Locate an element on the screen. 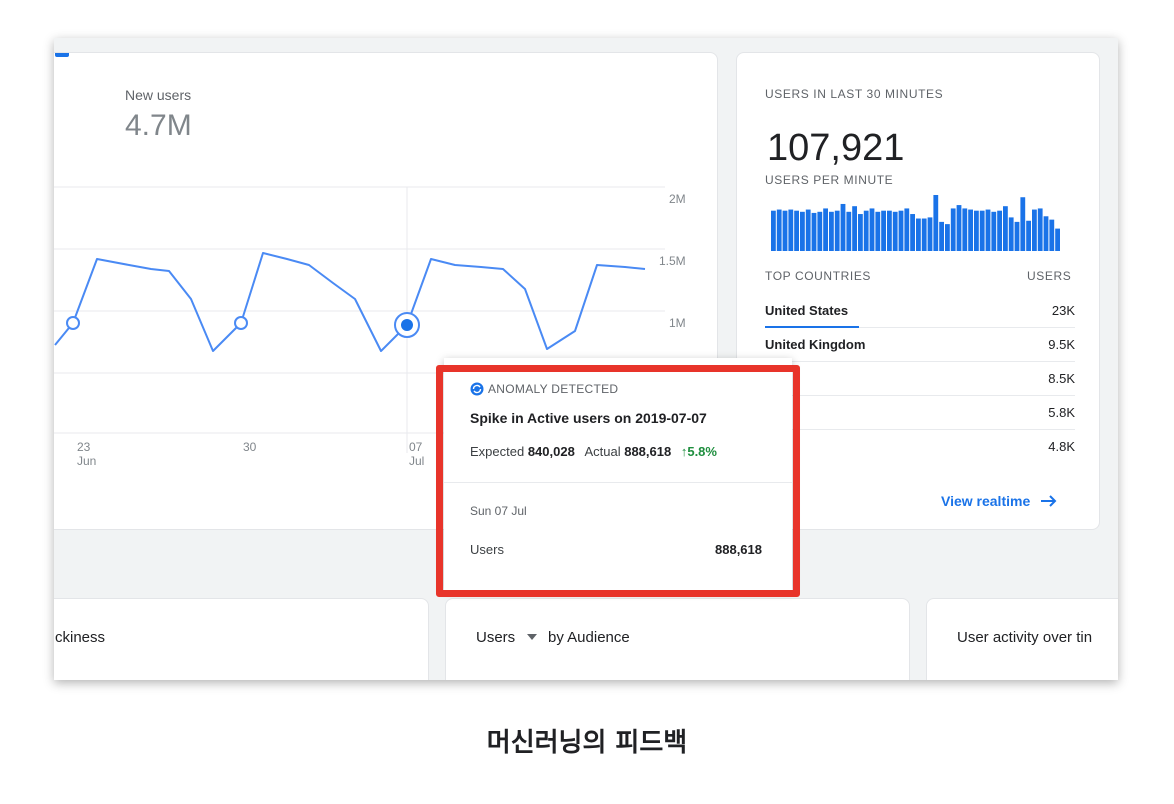 This screenshot has height=804, width=1174. x-tick-jul: Jul is located at coordinates (416, 461).